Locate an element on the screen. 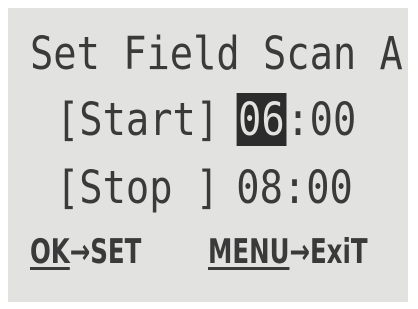  start-minute-field: 00 is located at coordinates (333, 119).